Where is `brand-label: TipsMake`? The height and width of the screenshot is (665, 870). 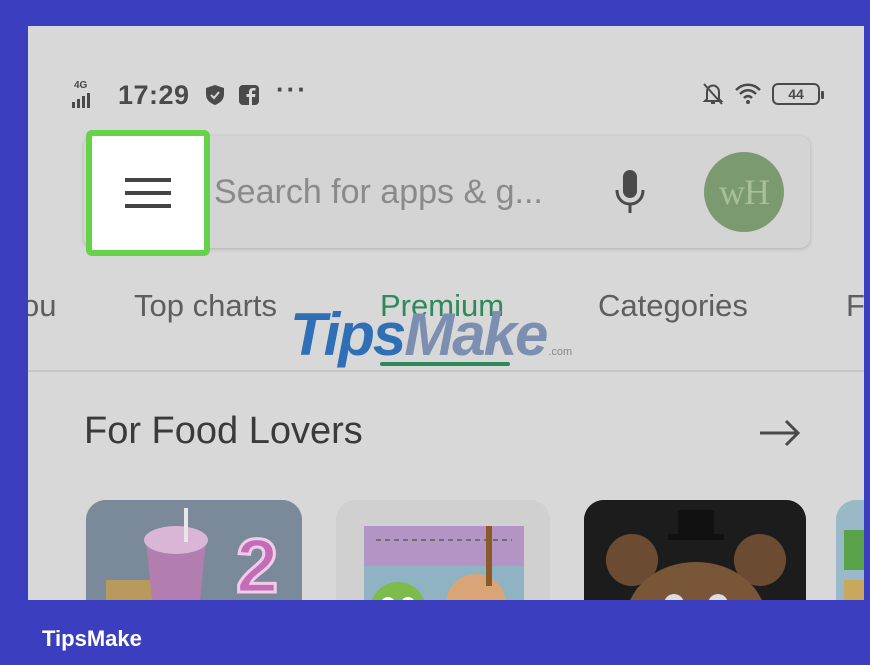
brand-label: TipsMake is located at coordinates (92, 638).